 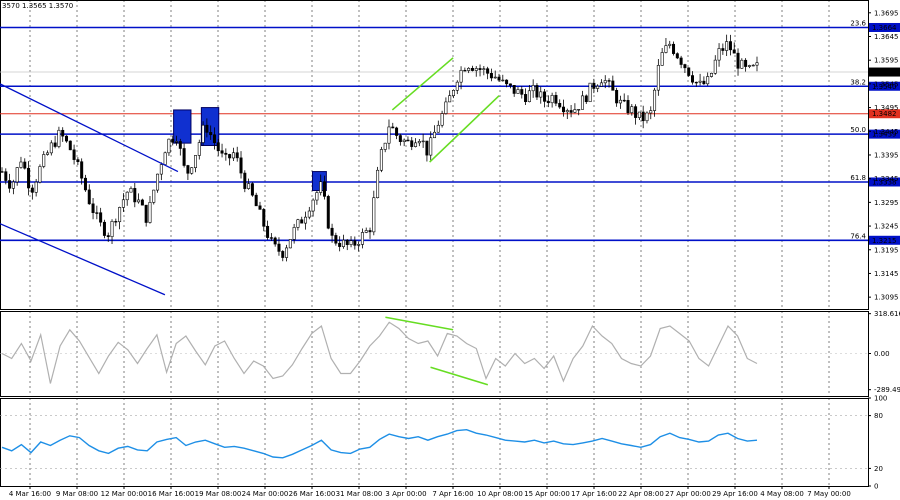 I want to click on x-tick-label: 10 Apr 08:00, so click(x=500, y=494).